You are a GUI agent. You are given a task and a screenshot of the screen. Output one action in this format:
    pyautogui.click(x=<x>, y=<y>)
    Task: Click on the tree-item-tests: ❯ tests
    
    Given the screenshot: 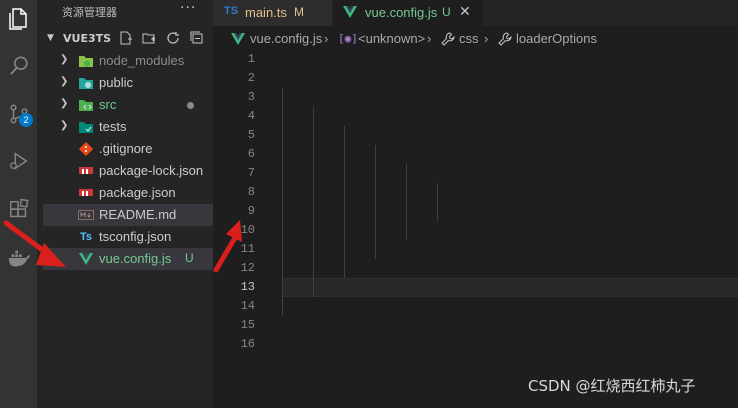 What is the action you would take?
    pyautogui.click(x=128, y=127)
    